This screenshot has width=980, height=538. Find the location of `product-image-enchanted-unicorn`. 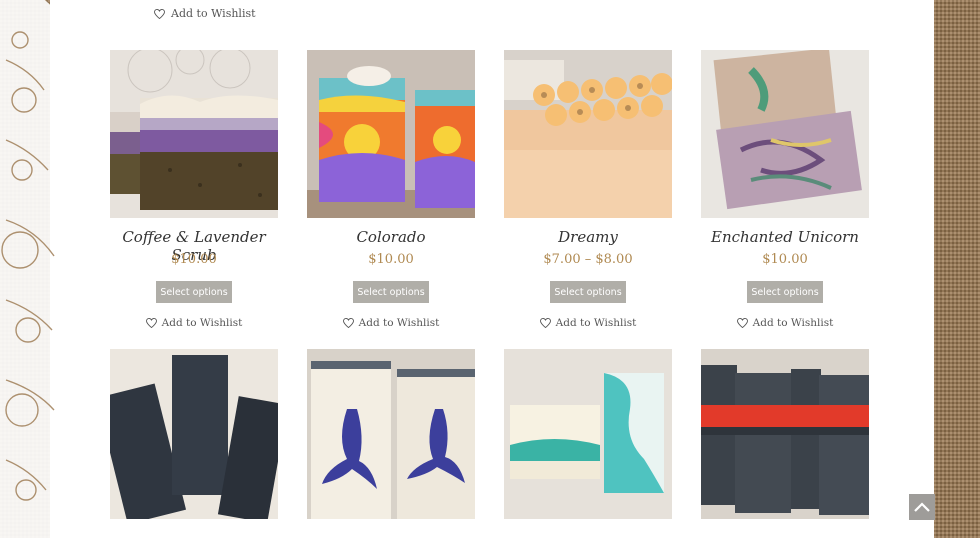

product-image-enchanted-unicorn is located at coordinates (785, 134).